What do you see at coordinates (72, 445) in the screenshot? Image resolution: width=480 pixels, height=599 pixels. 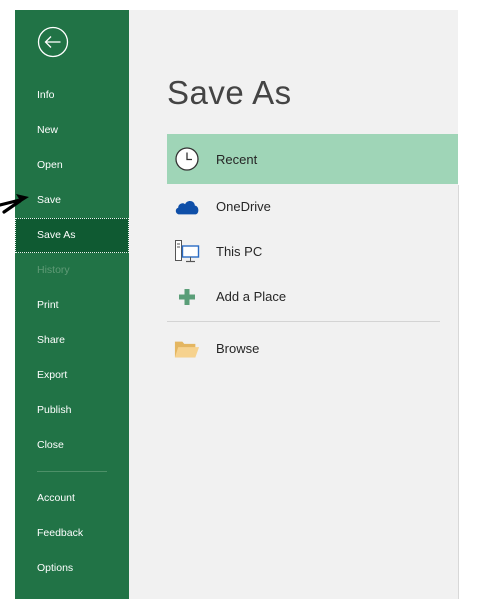 I see `nav-close: Close` at bounding box center [72, 445].